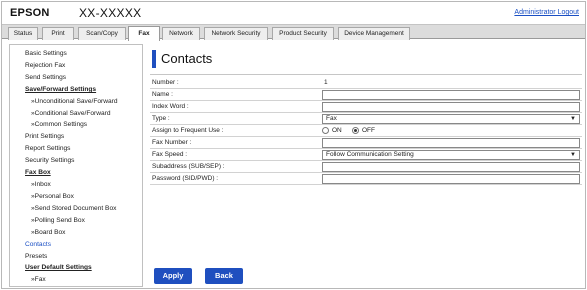  What do you see at coordinates (370, 154) in the screenshot?
I see `fax-speed-select-value: Follow Communication Setting` at bounding box center [370, 154].